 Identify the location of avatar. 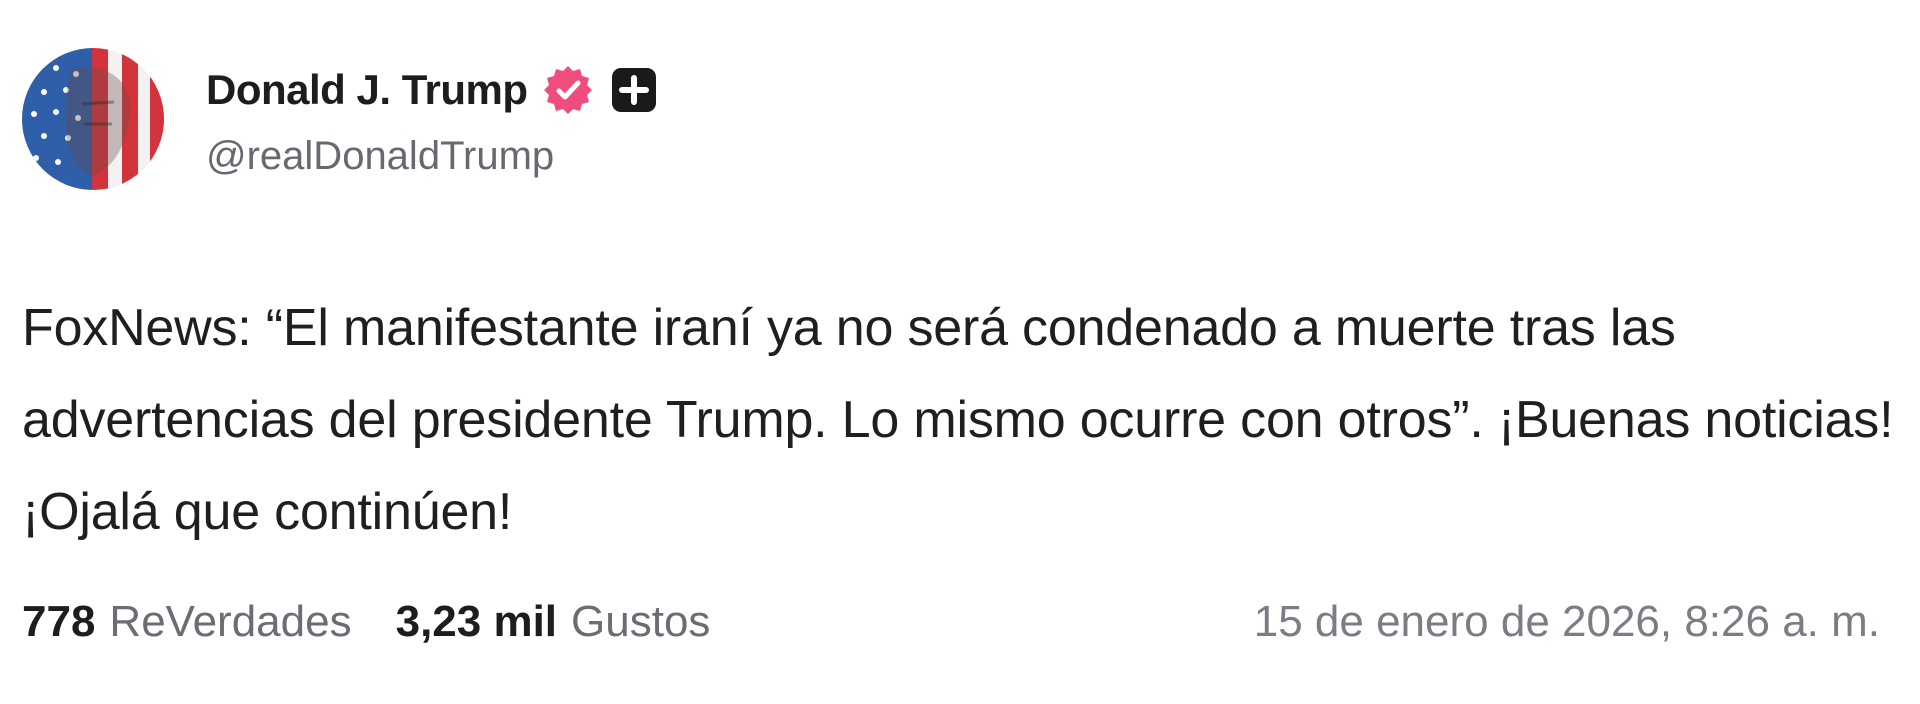
(93, 119).